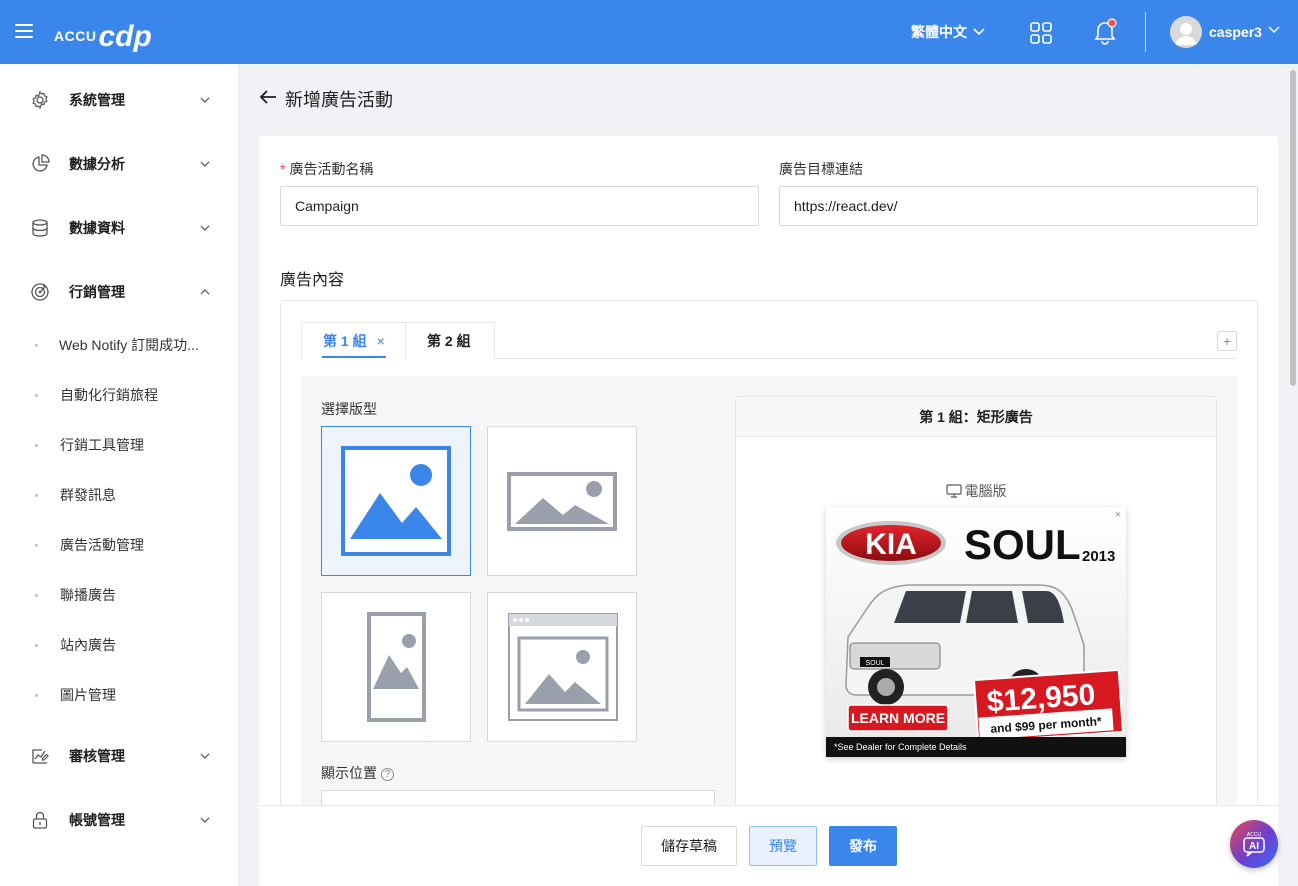  What do you see at coordinates (40, 228) in the screenshot?
I see `database-icon` at bounding box center [40, 228].